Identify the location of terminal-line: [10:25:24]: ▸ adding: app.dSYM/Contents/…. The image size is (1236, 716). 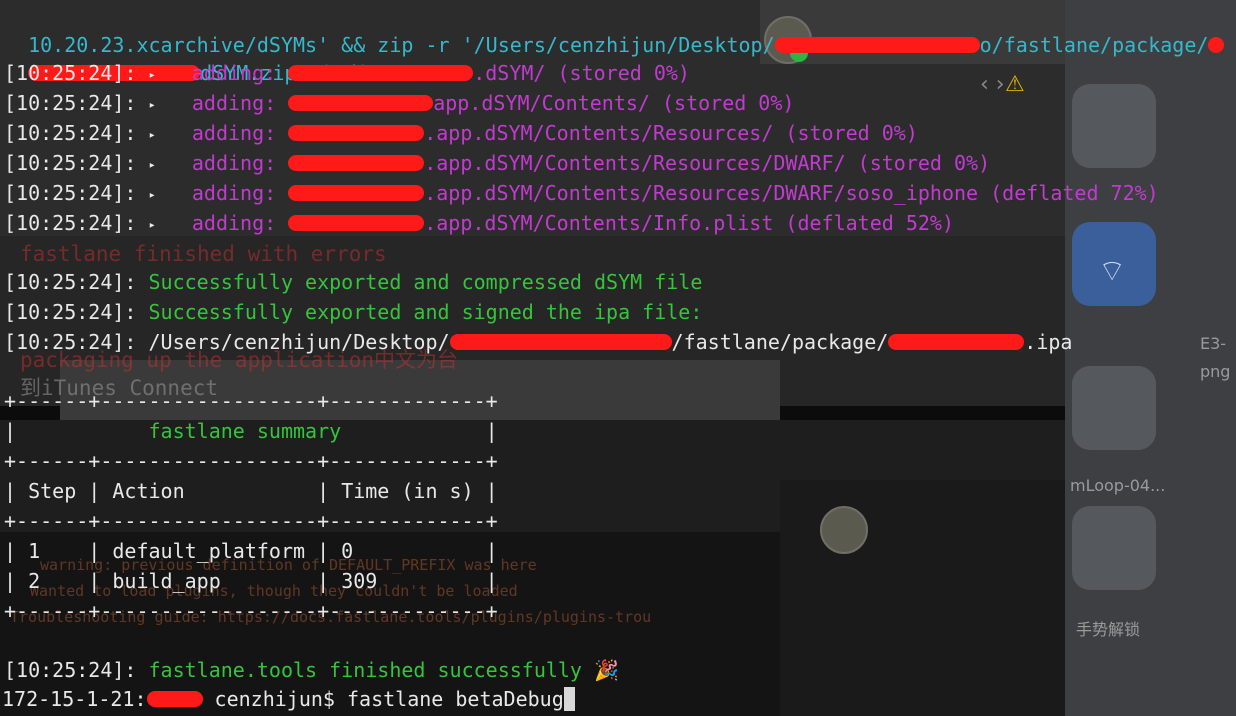
(399, 103).